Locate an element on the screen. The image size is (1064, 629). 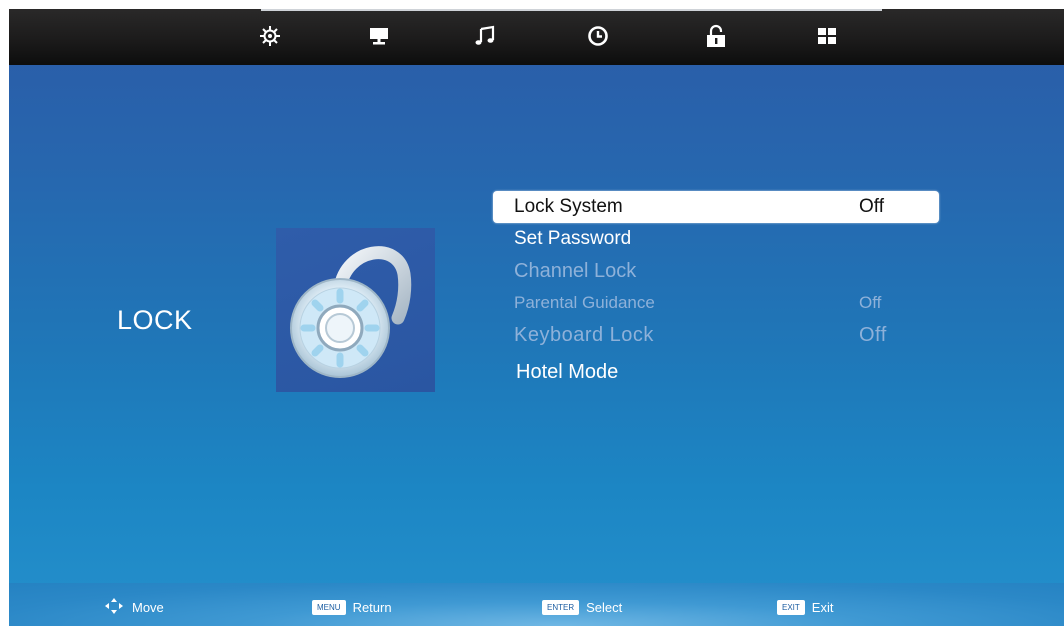
hint-exit: EXIT Exit is located at coordinates (805, 607).